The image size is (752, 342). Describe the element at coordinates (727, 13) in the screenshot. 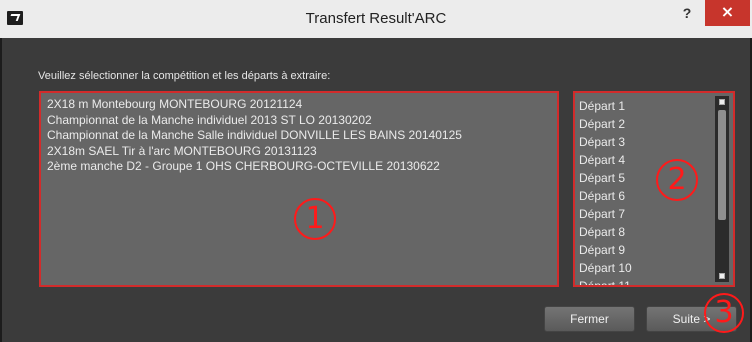

I see `close-button: ×` at that location.